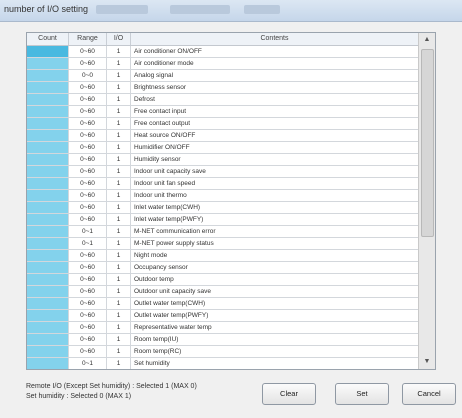  I want to click on table-row: 0~60 1 Room temp(IU), so click(223, 340).